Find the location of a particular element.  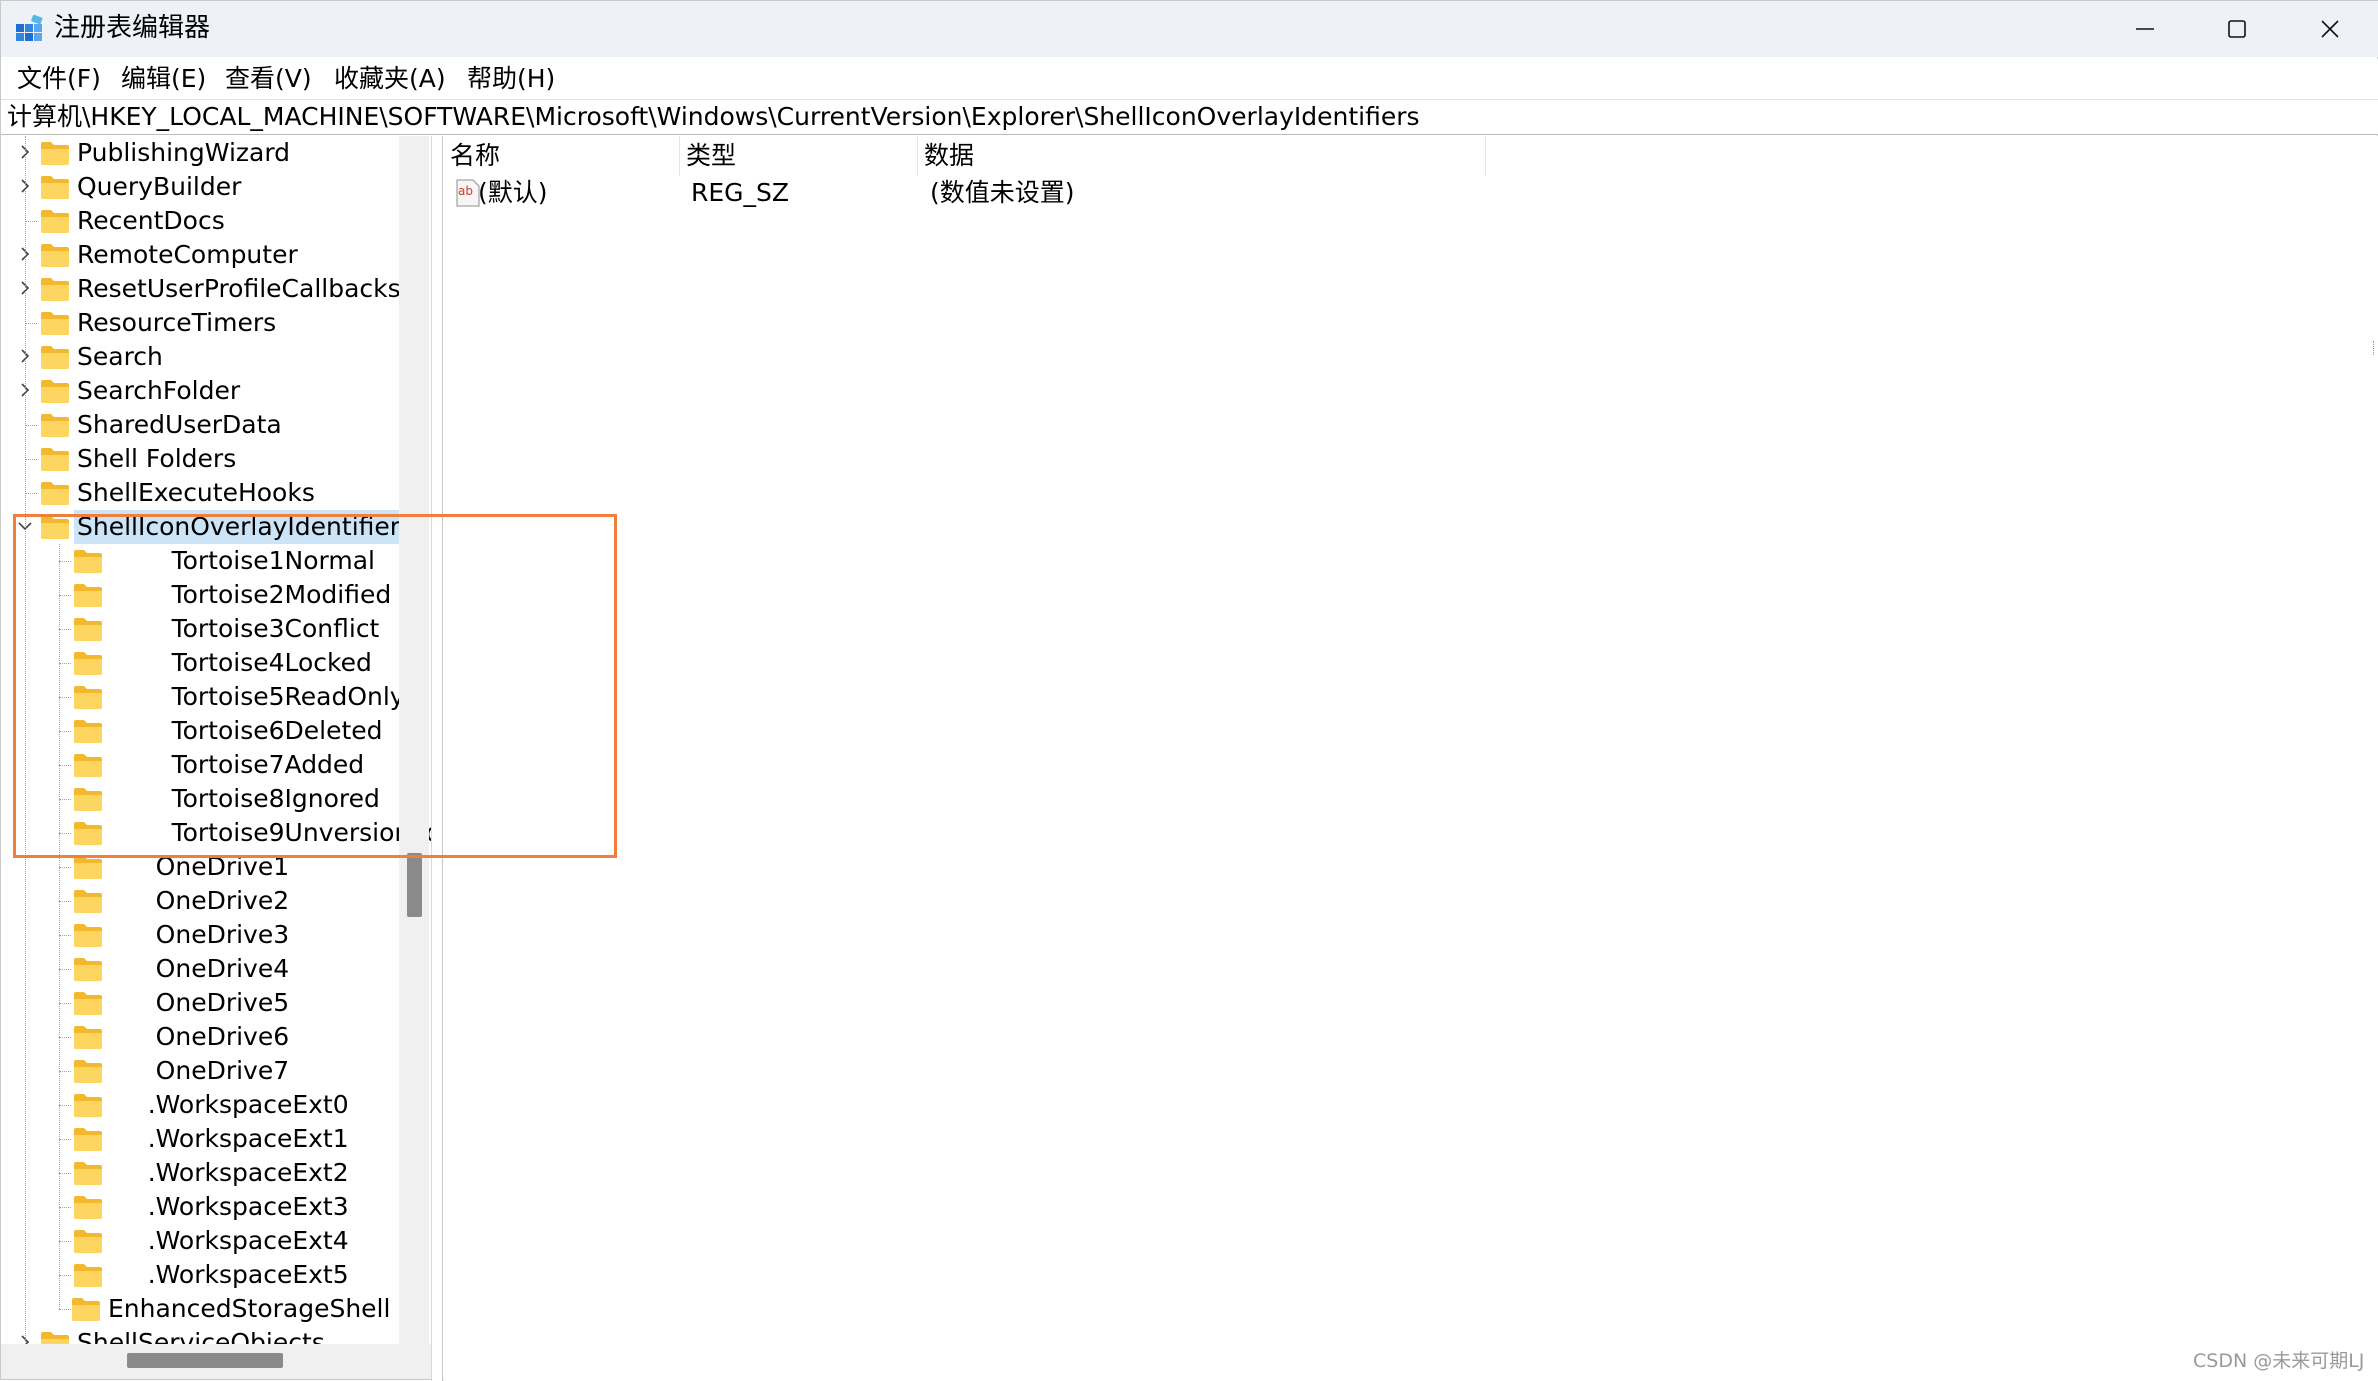

right-edge-marker is located at coordinates (2375, 348).